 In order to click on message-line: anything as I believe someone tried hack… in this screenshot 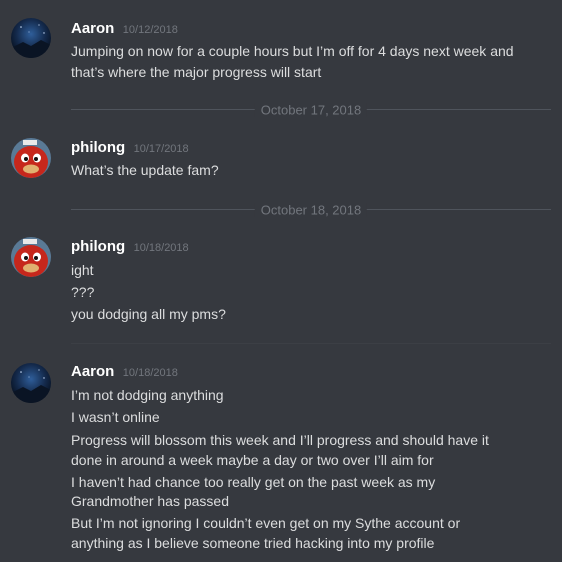, I will do `click(253, 543)`.